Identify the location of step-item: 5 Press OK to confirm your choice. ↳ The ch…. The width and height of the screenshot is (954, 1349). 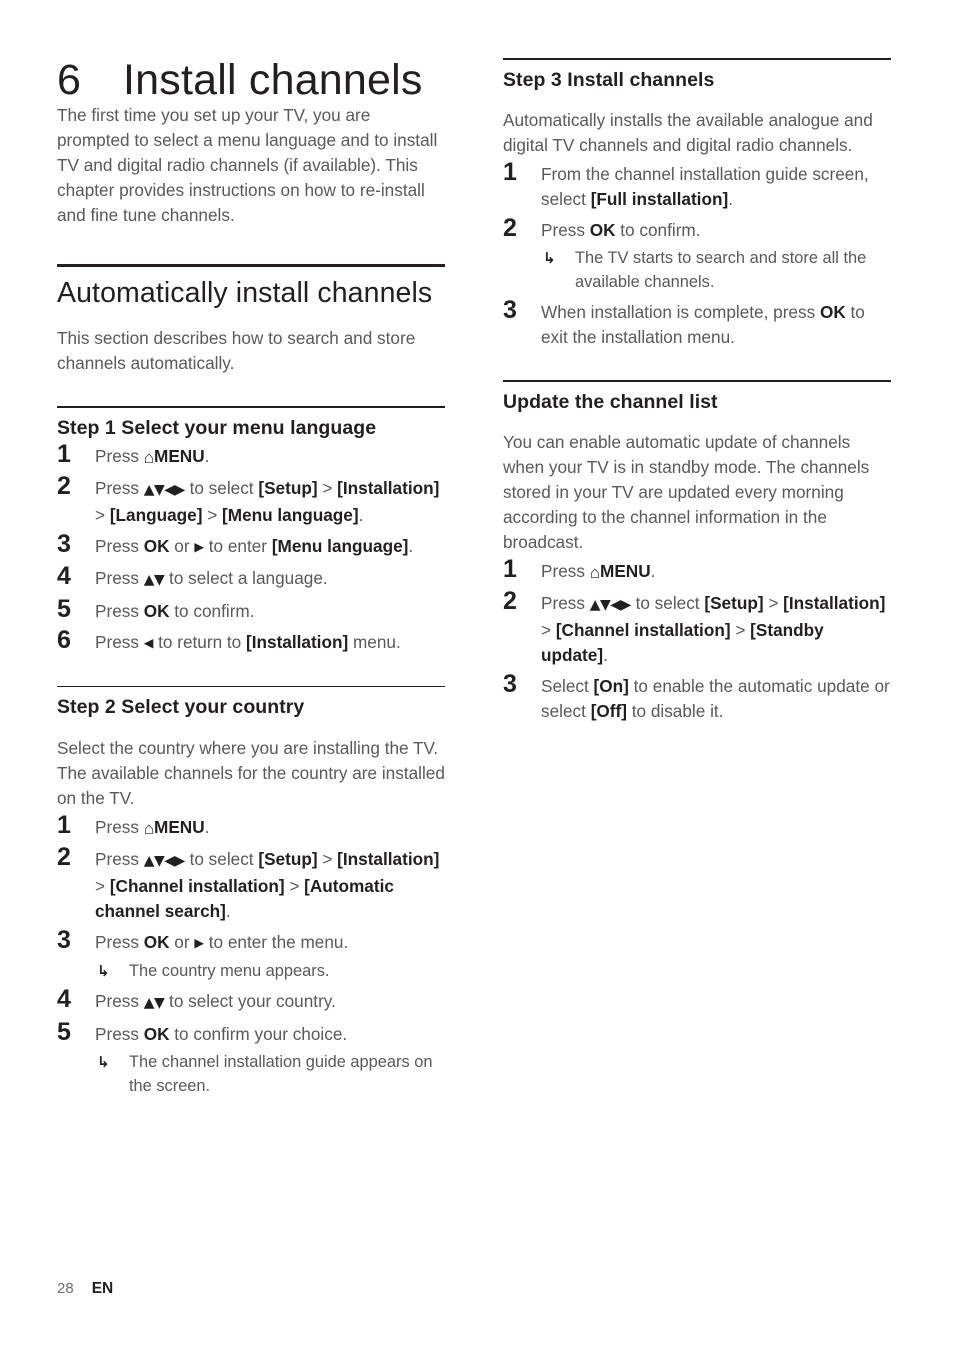
(251, 1058).